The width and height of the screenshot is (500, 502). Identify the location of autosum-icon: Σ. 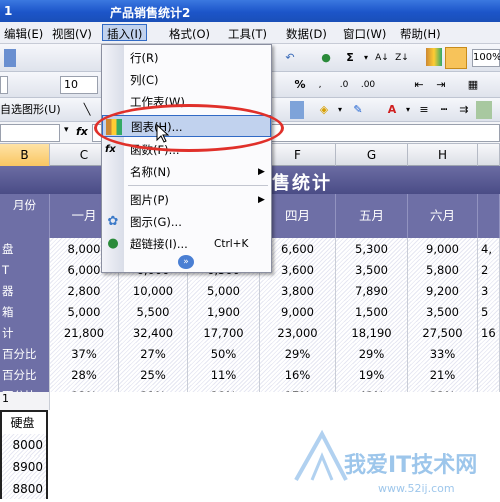
(350, 58).